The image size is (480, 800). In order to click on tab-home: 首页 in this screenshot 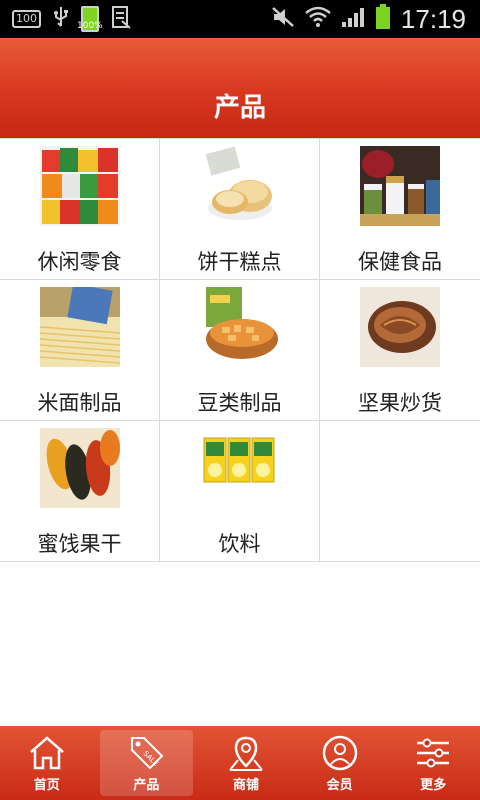, I will do `click(47, 763)`.